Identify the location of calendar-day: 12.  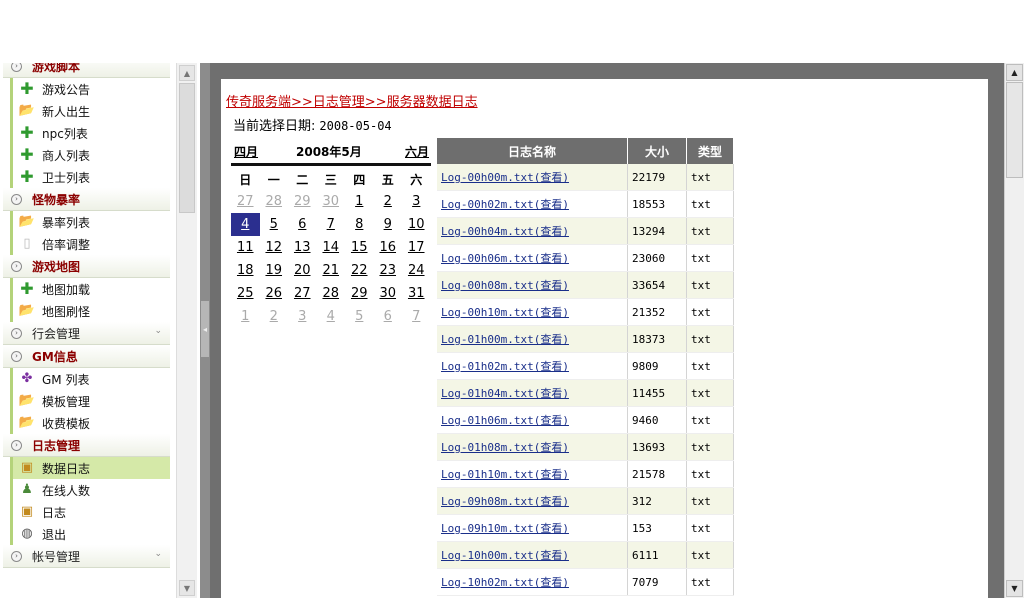
(274, 247).